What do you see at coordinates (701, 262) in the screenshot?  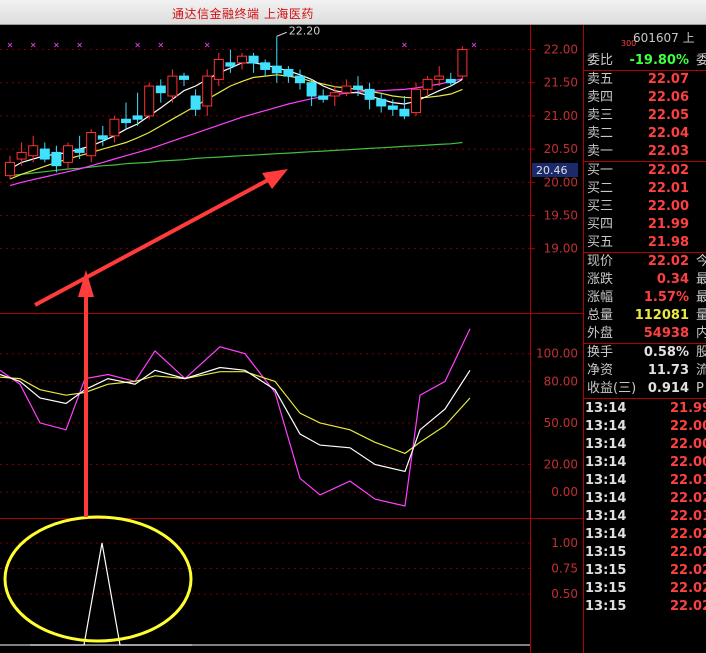 I see `quote-tail: 今` at bounding box center [701, 262].